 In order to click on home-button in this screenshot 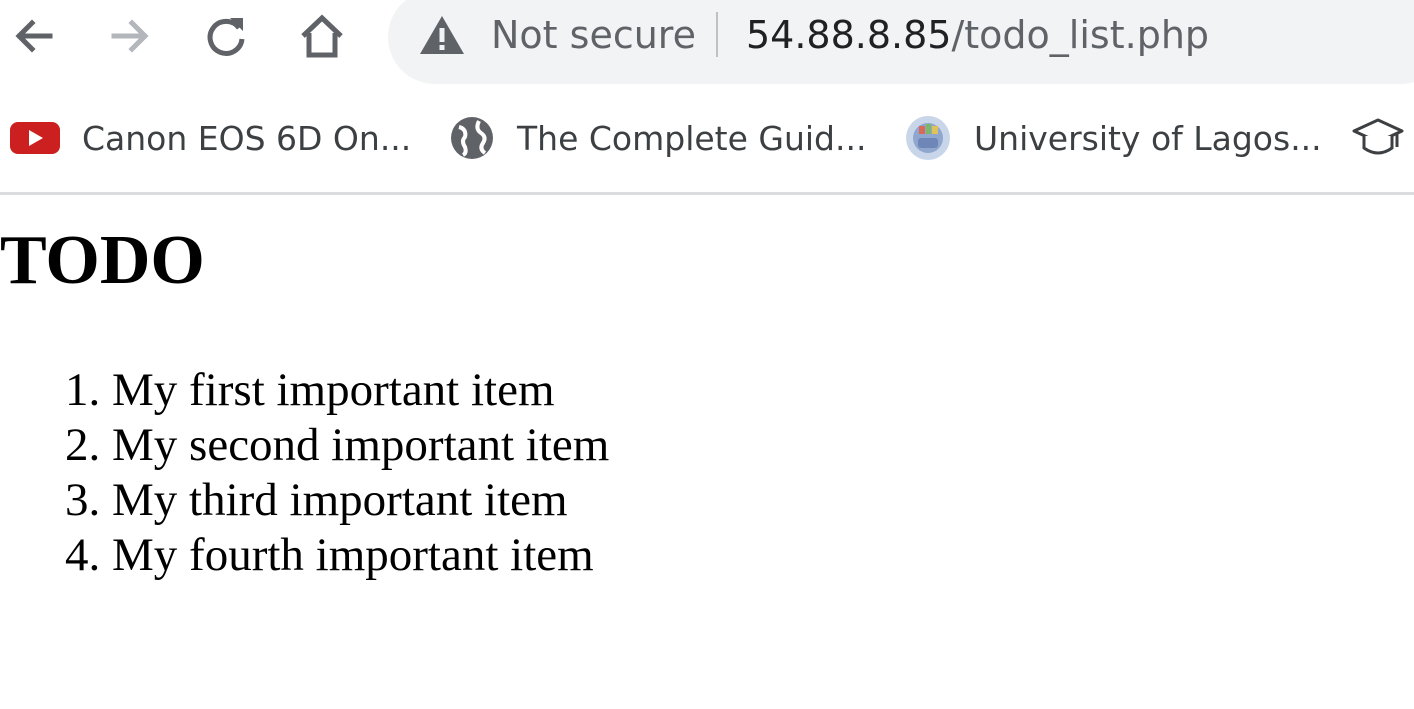, I will do `click(322, 36)`.